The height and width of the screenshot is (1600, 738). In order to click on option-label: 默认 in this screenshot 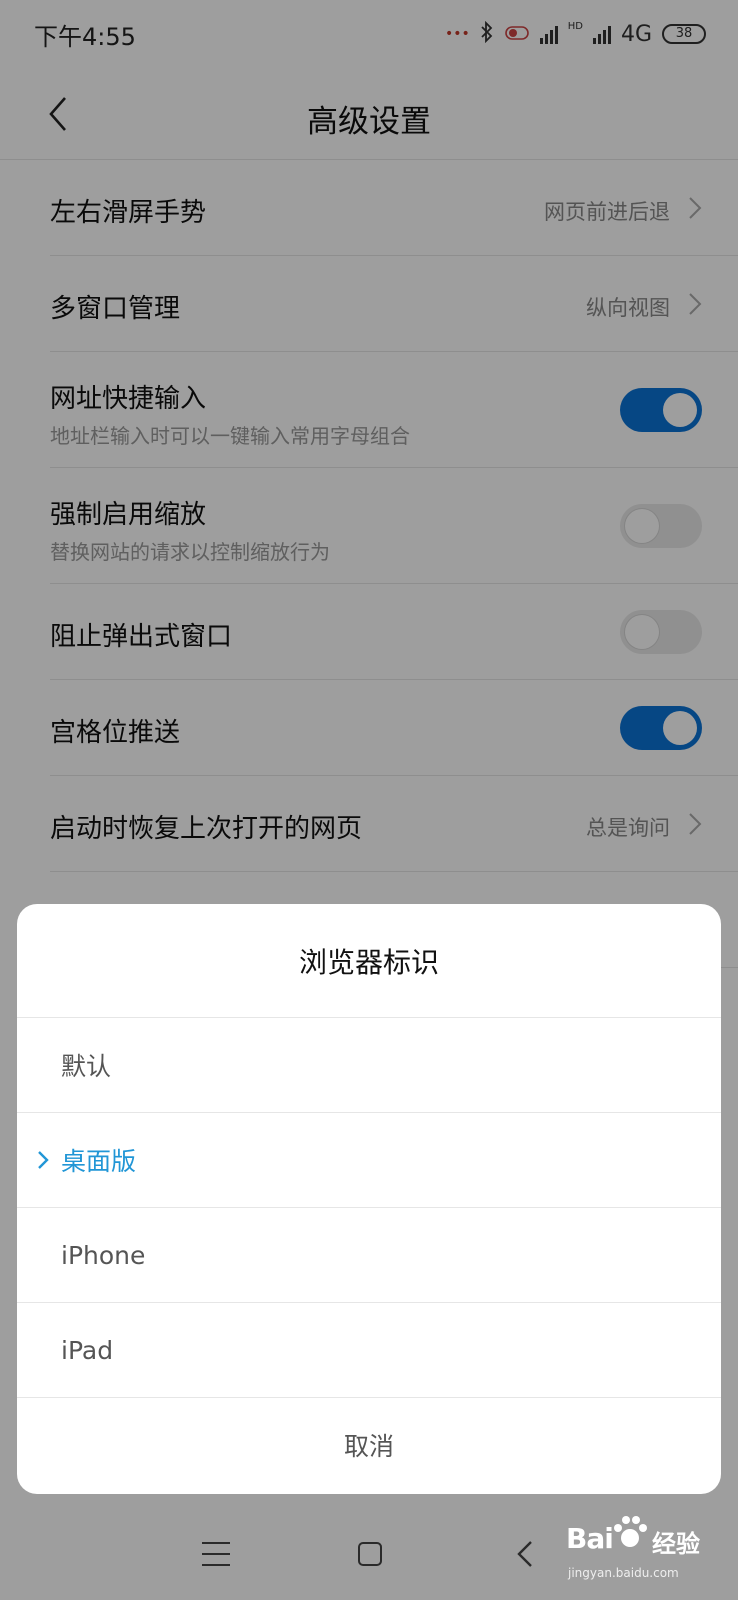, I will do `click(86, 1066)`.